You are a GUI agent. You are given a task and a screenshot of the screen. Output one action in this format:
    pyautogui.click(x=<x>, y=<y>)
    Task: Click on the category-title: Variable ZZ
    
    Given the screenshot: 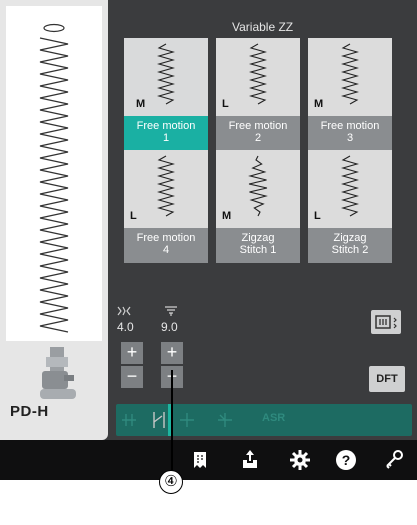 What is the action you would take?
    pyautogui.click(x=263, y=27)
    